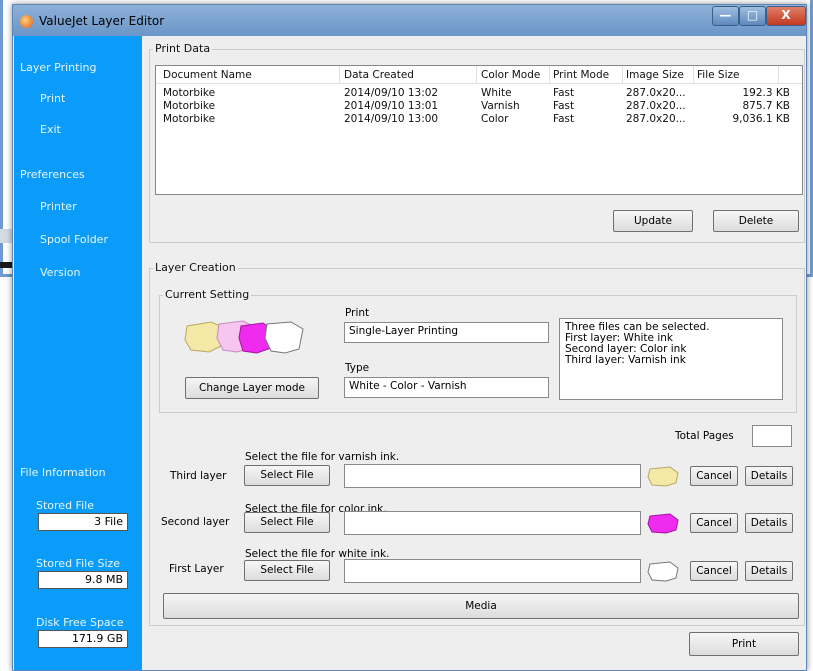 The width and height of the screenshot is (813, 671). What do you see at coordinates (663, 476) in the screenshot?
I see `third-layer-thumbnail` at bounding box center [663, 476].